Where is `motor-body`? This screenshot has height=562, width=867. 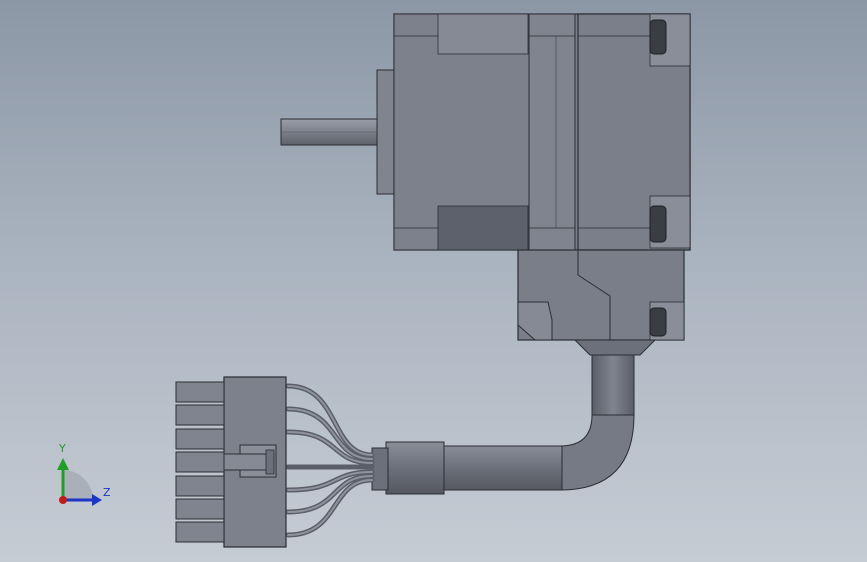
motor-body is located at coordinates (542, 132).